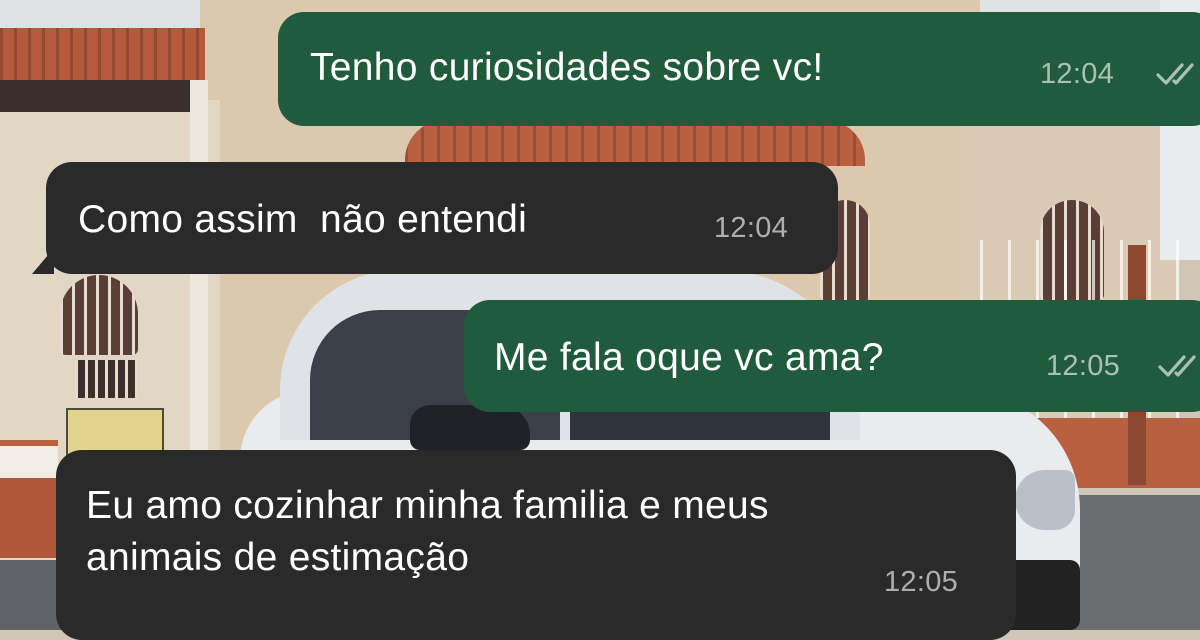 The image size is (1200, 640). I want to click on headlight, so click(1045, 500).